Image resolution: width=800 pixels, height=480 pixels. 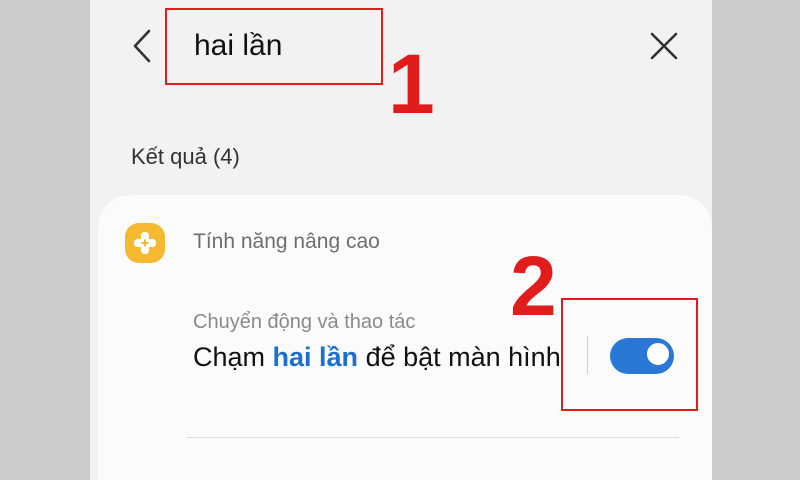 I want to click on back-button, so click(x=142, y=46).